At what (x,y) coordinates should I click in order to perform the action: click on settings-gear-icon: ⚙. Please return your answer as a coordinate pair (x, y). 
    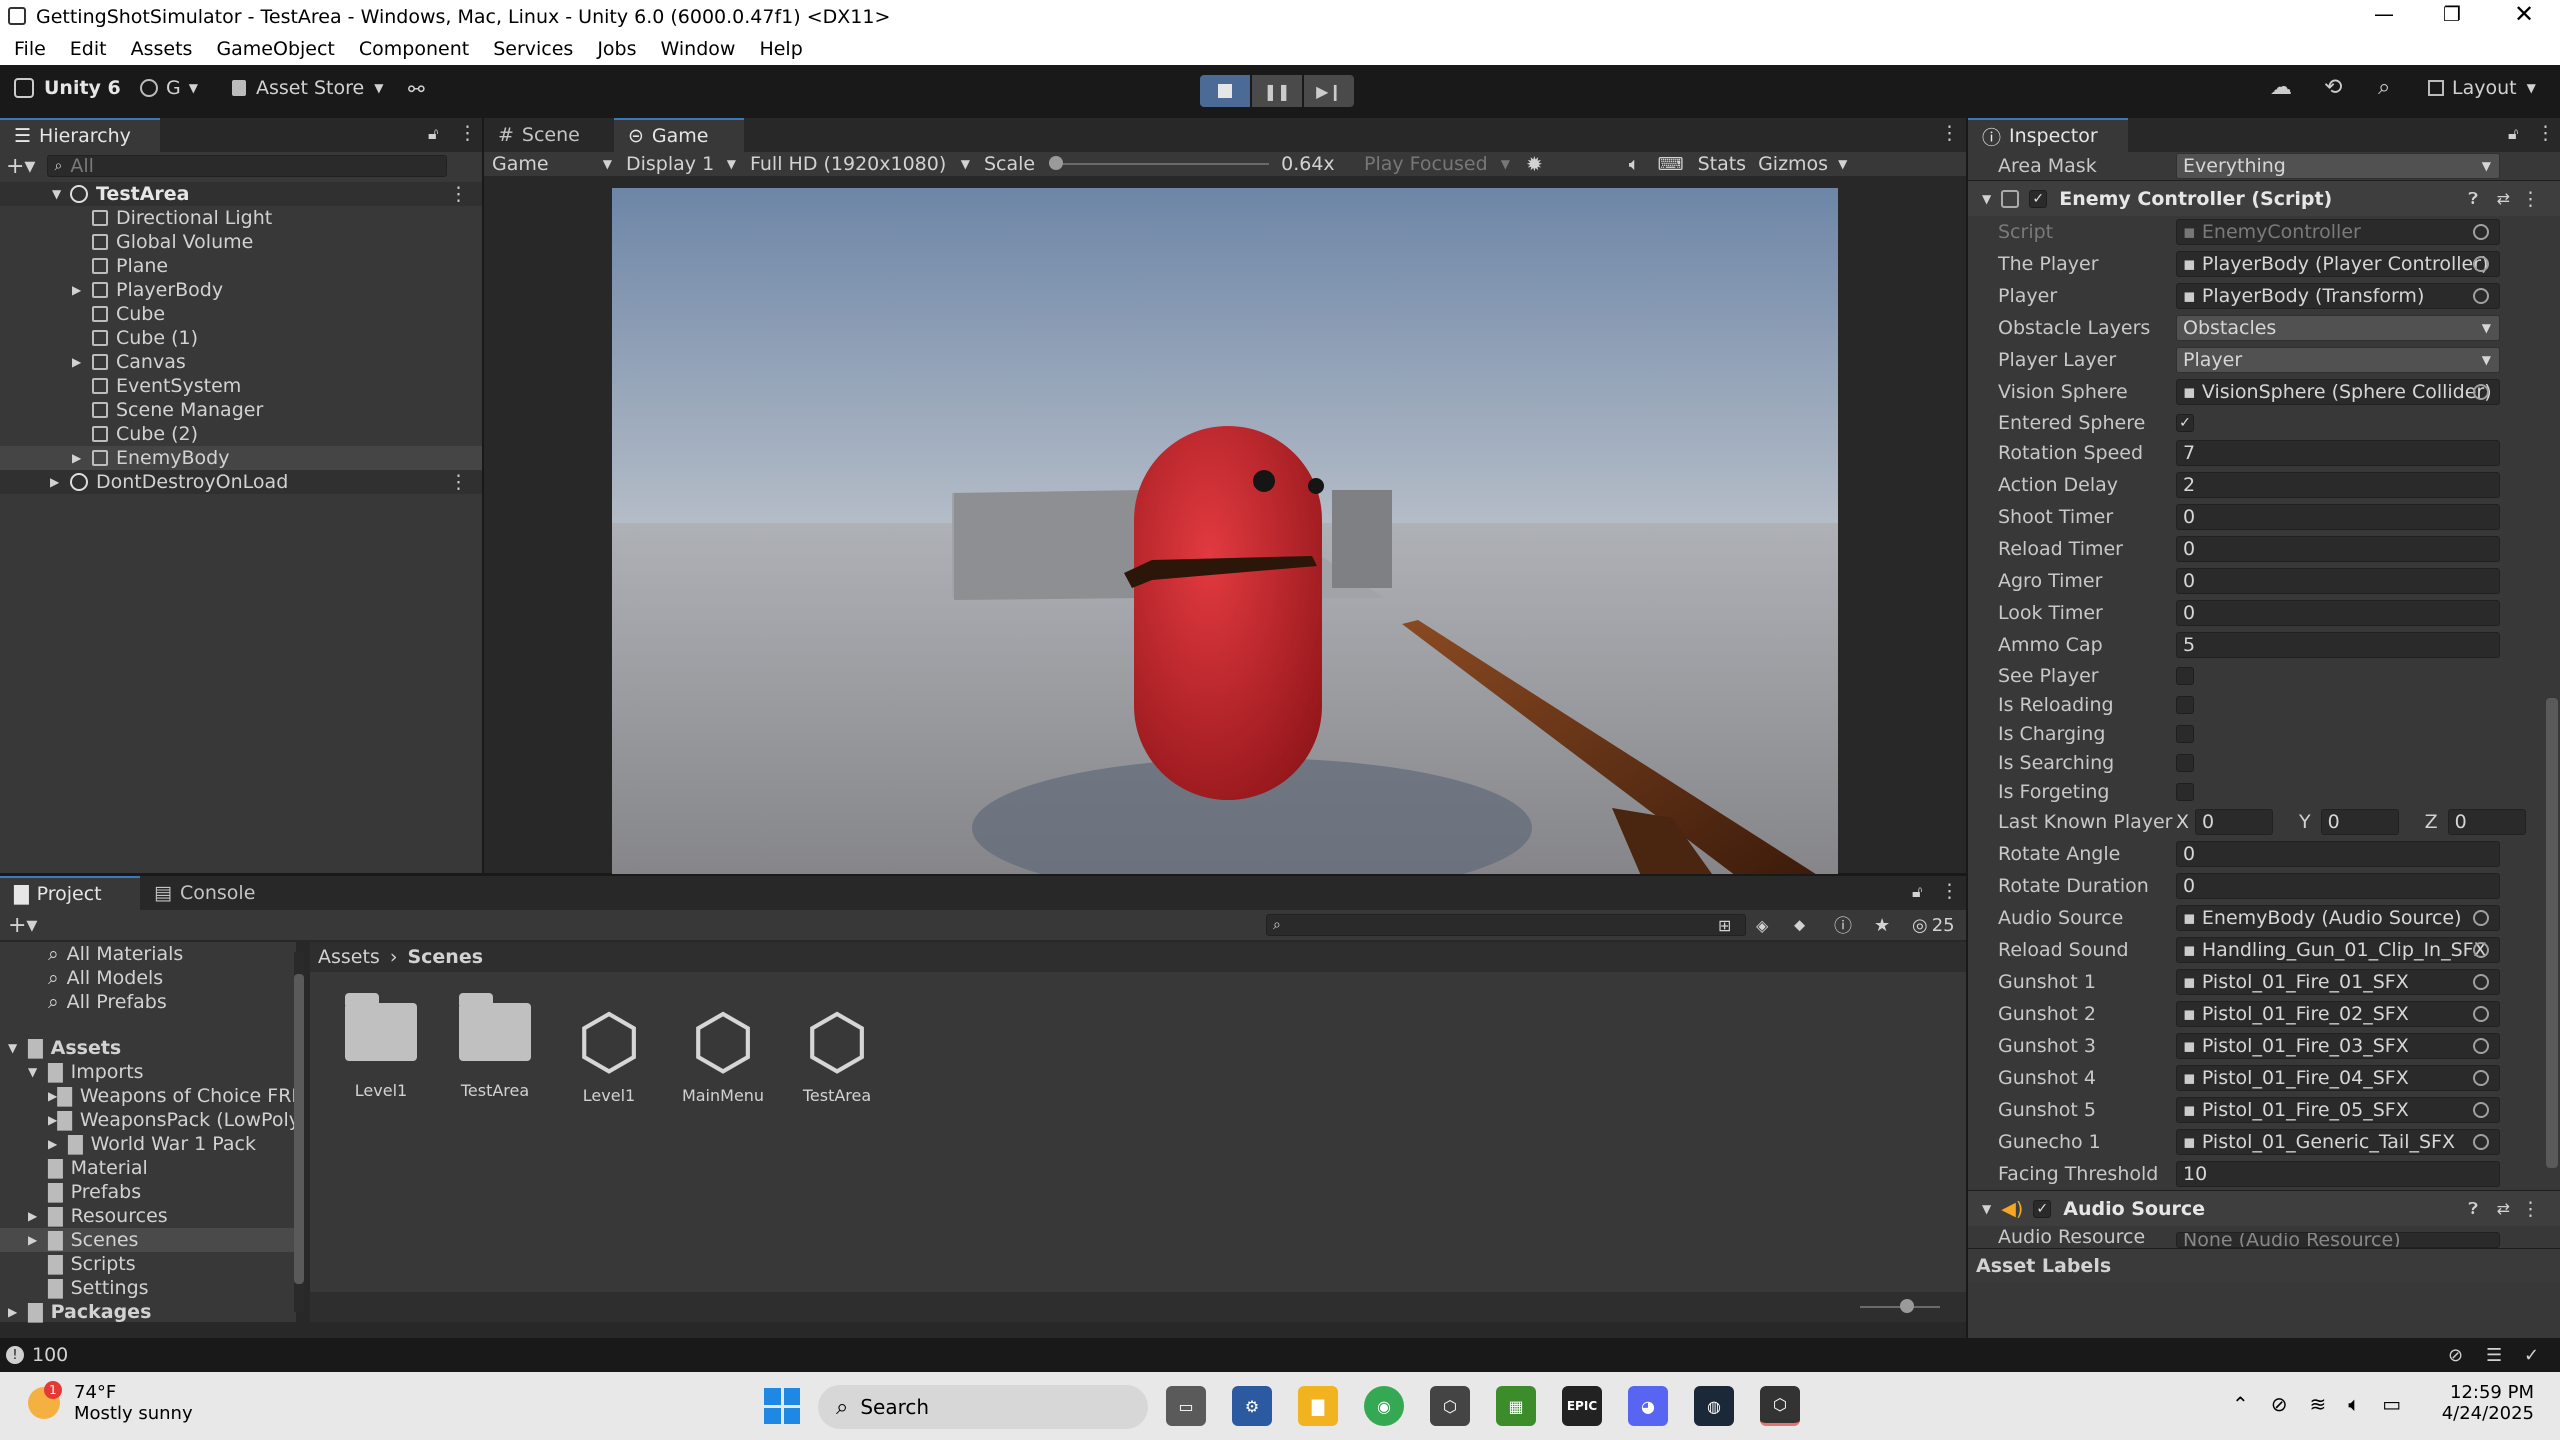
    Looking at the image, I should click on (1252, 1406).